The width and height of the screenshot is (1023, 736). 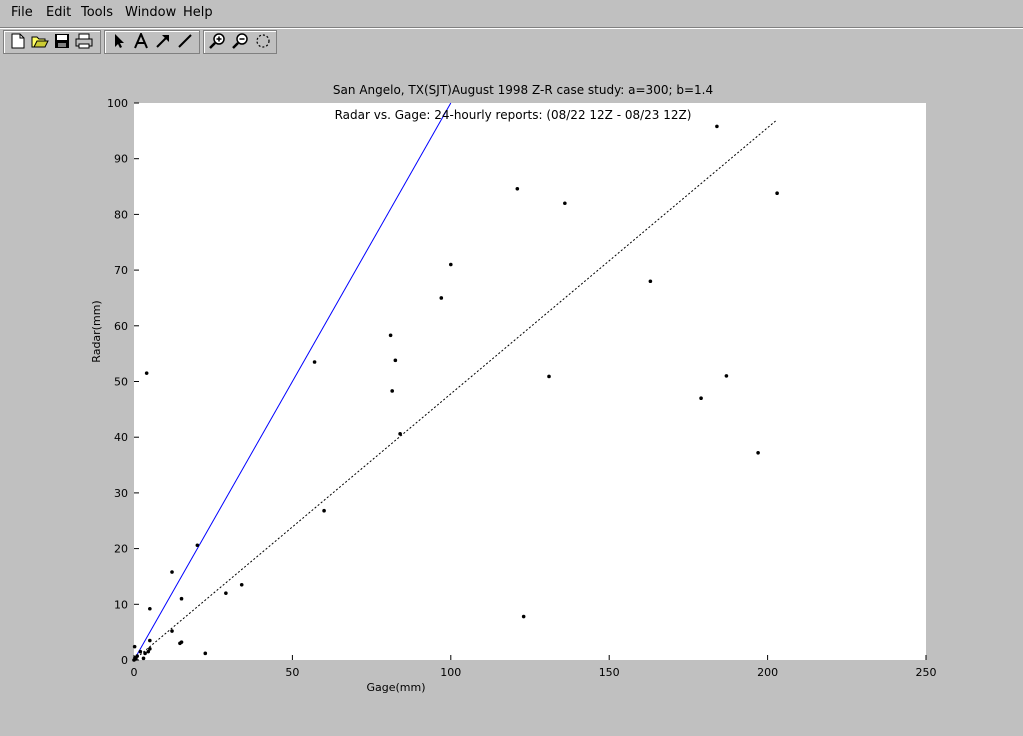 What do you see at coordinates (97, 12) in the screenshot?
I see `menu-tools: Tools` at bounding box center [97, 12].